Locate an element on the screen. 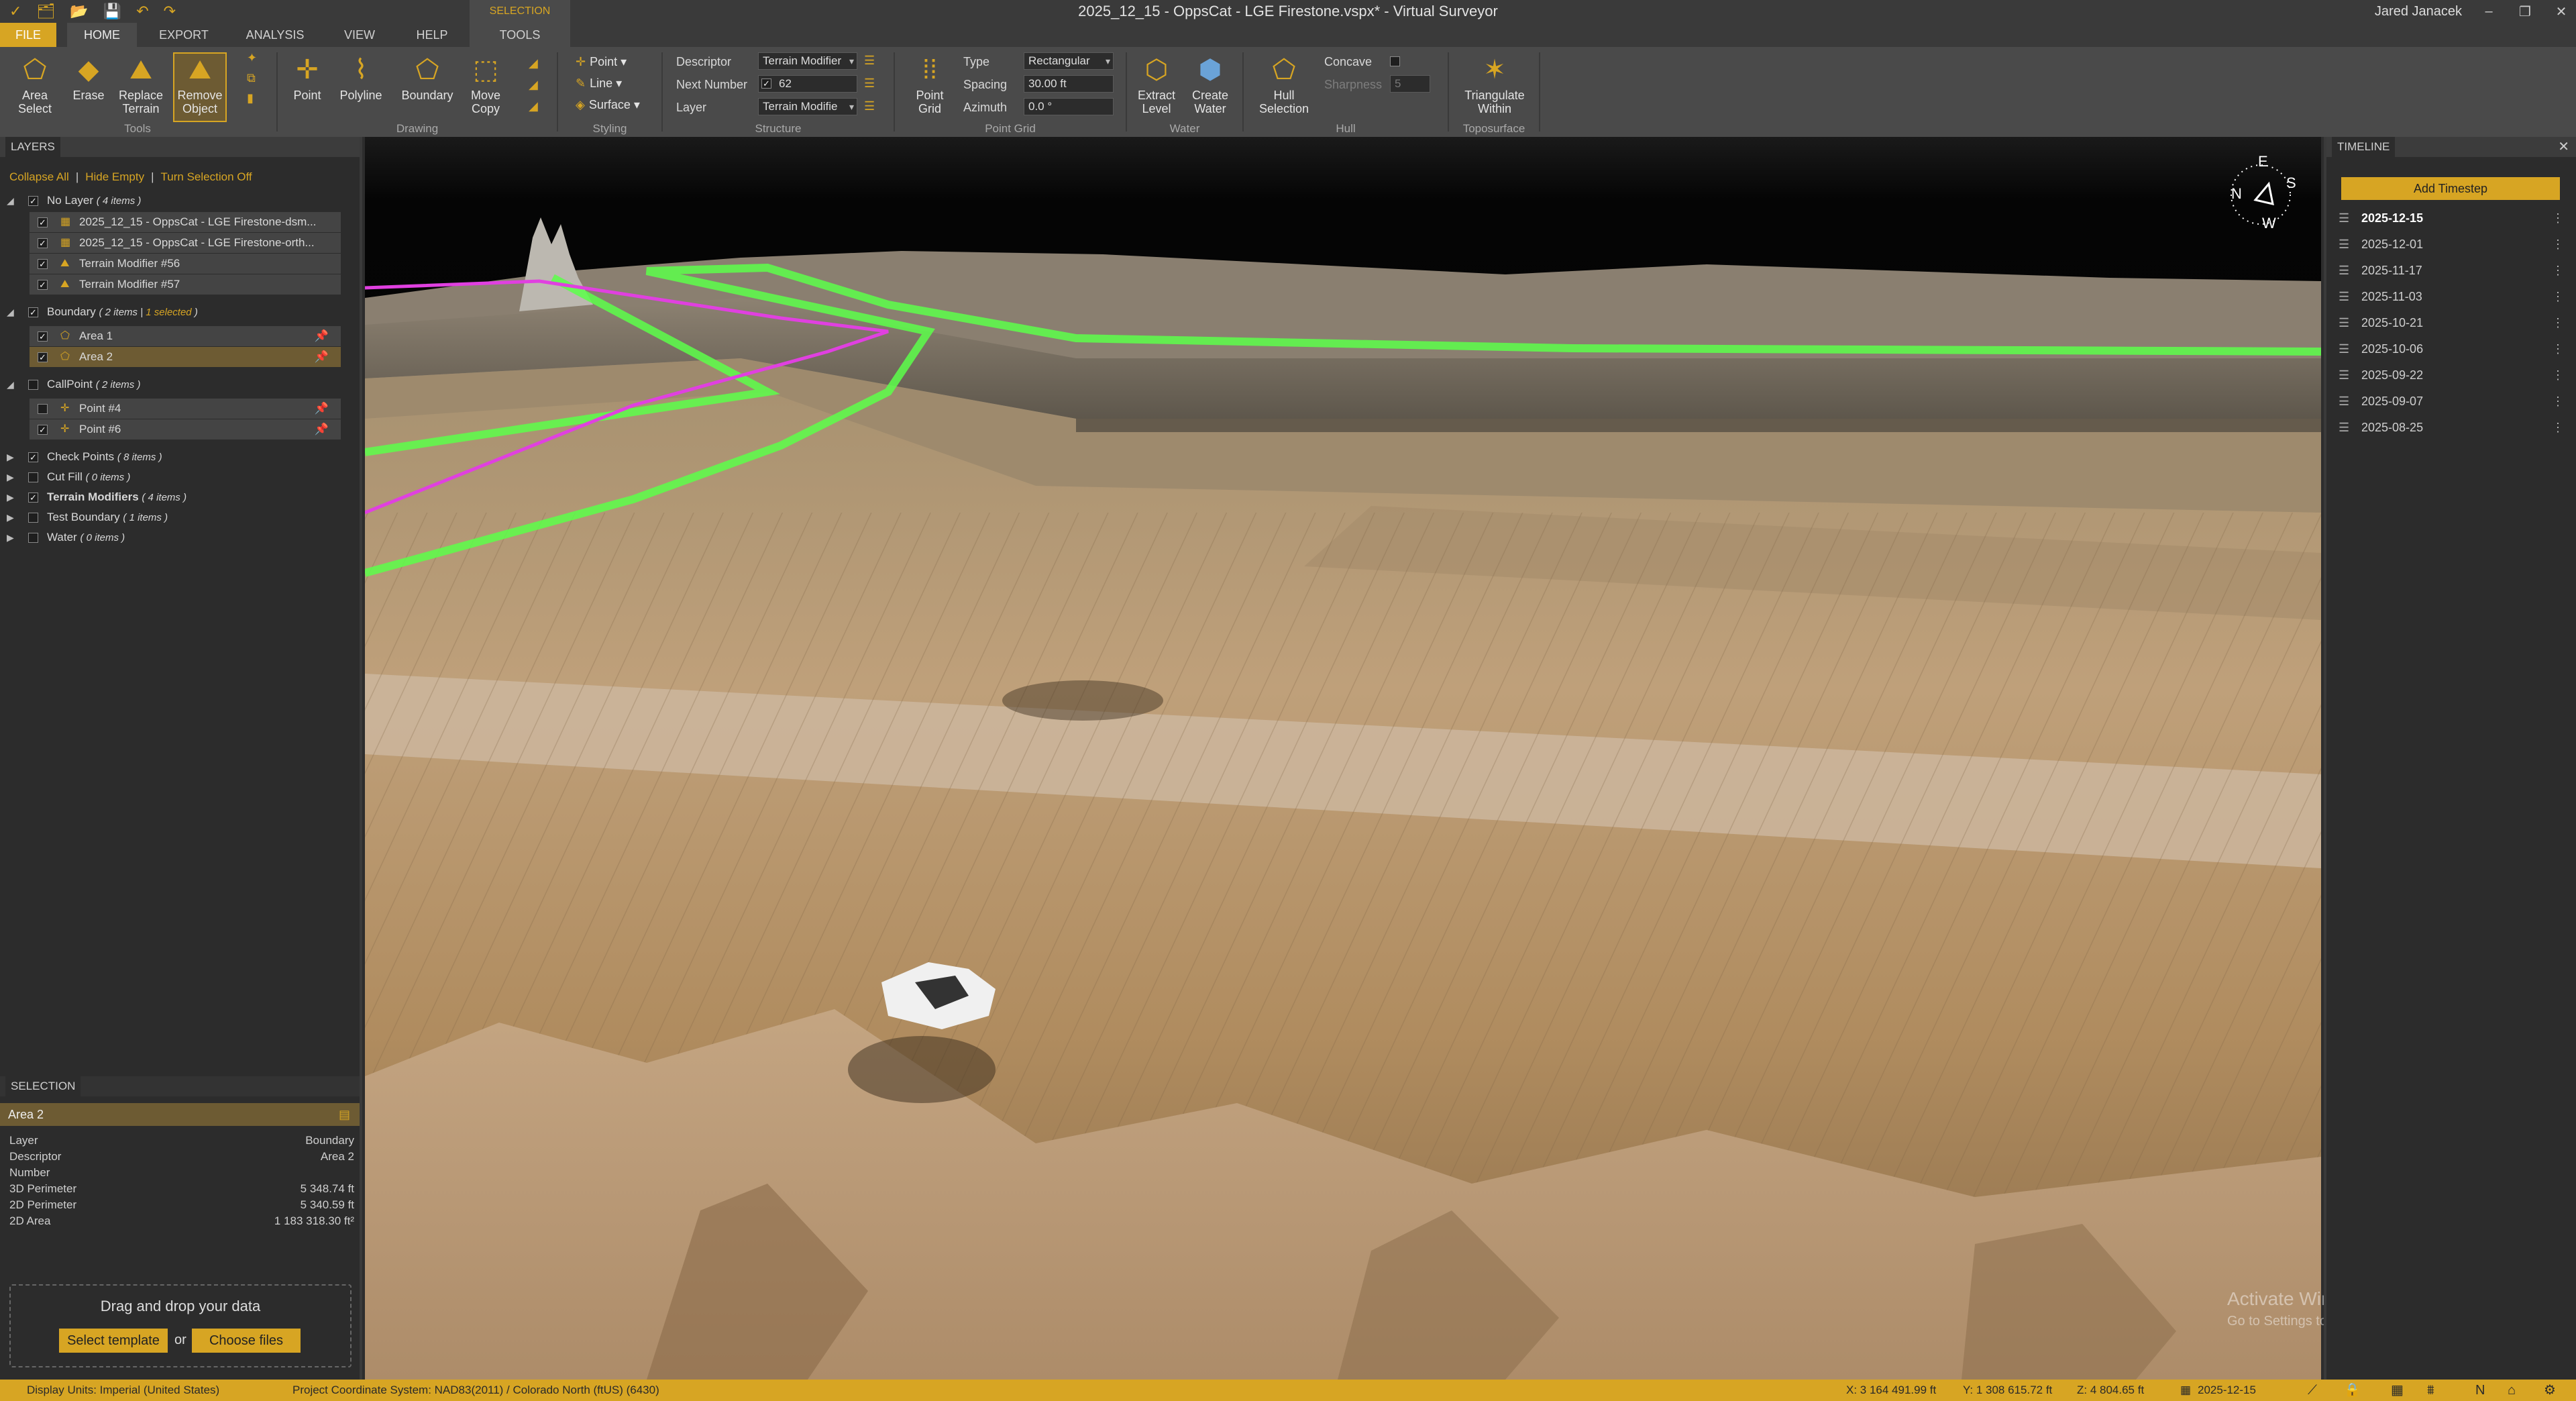 The image size is (2576, 1401). layer-item-selected: ✓ ⬠ Area 2 📌 is located at coordinates (185, 357).